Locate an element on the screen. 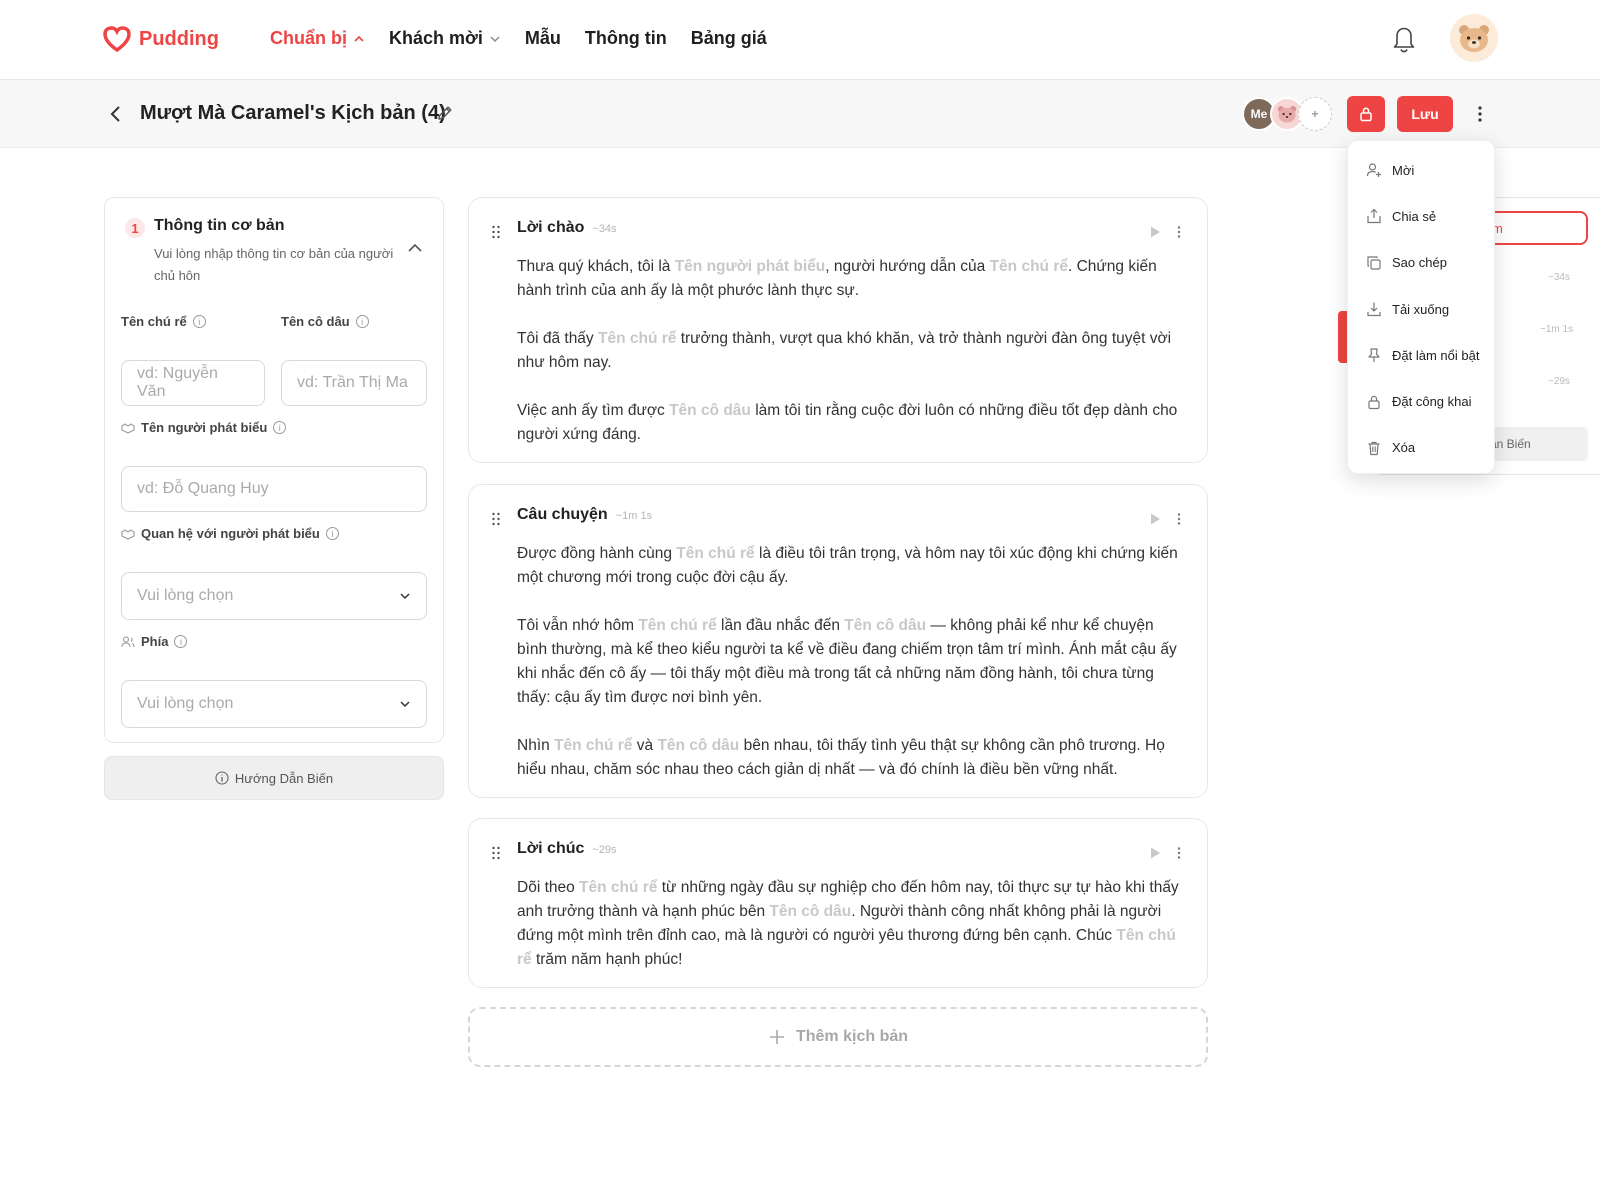 The image size is (1600, 1200). menu-item-delete: Xóa is located at coordinates (1421, 448).